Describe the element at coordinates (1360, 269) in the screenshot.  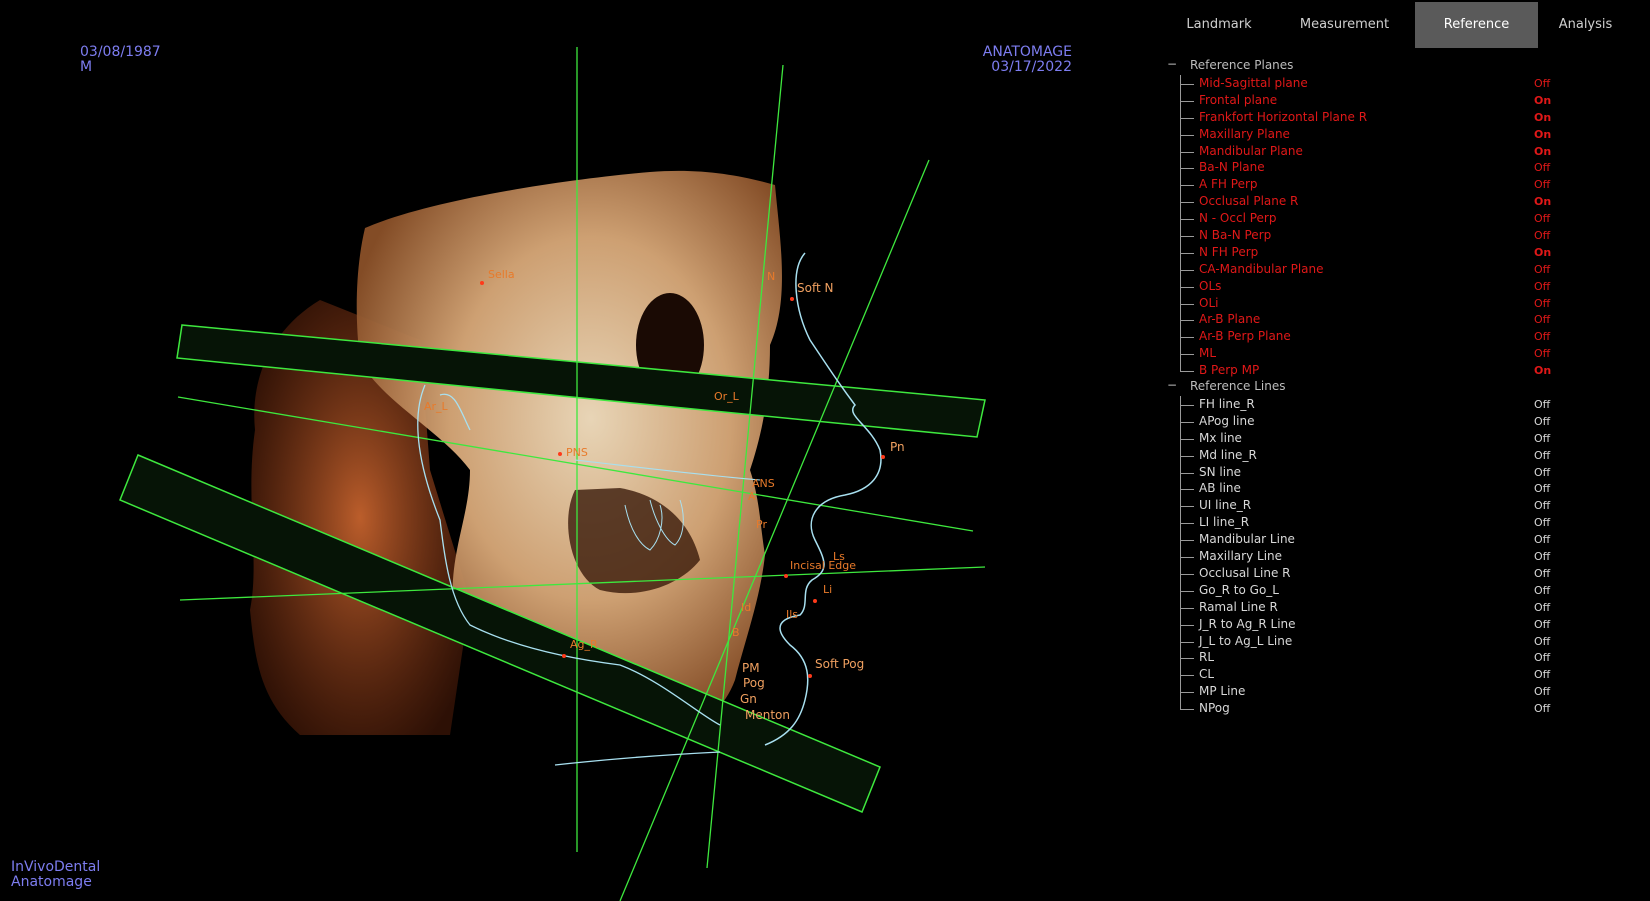
I see `reference-item: CA-Mandibular Plane Off` at that location.